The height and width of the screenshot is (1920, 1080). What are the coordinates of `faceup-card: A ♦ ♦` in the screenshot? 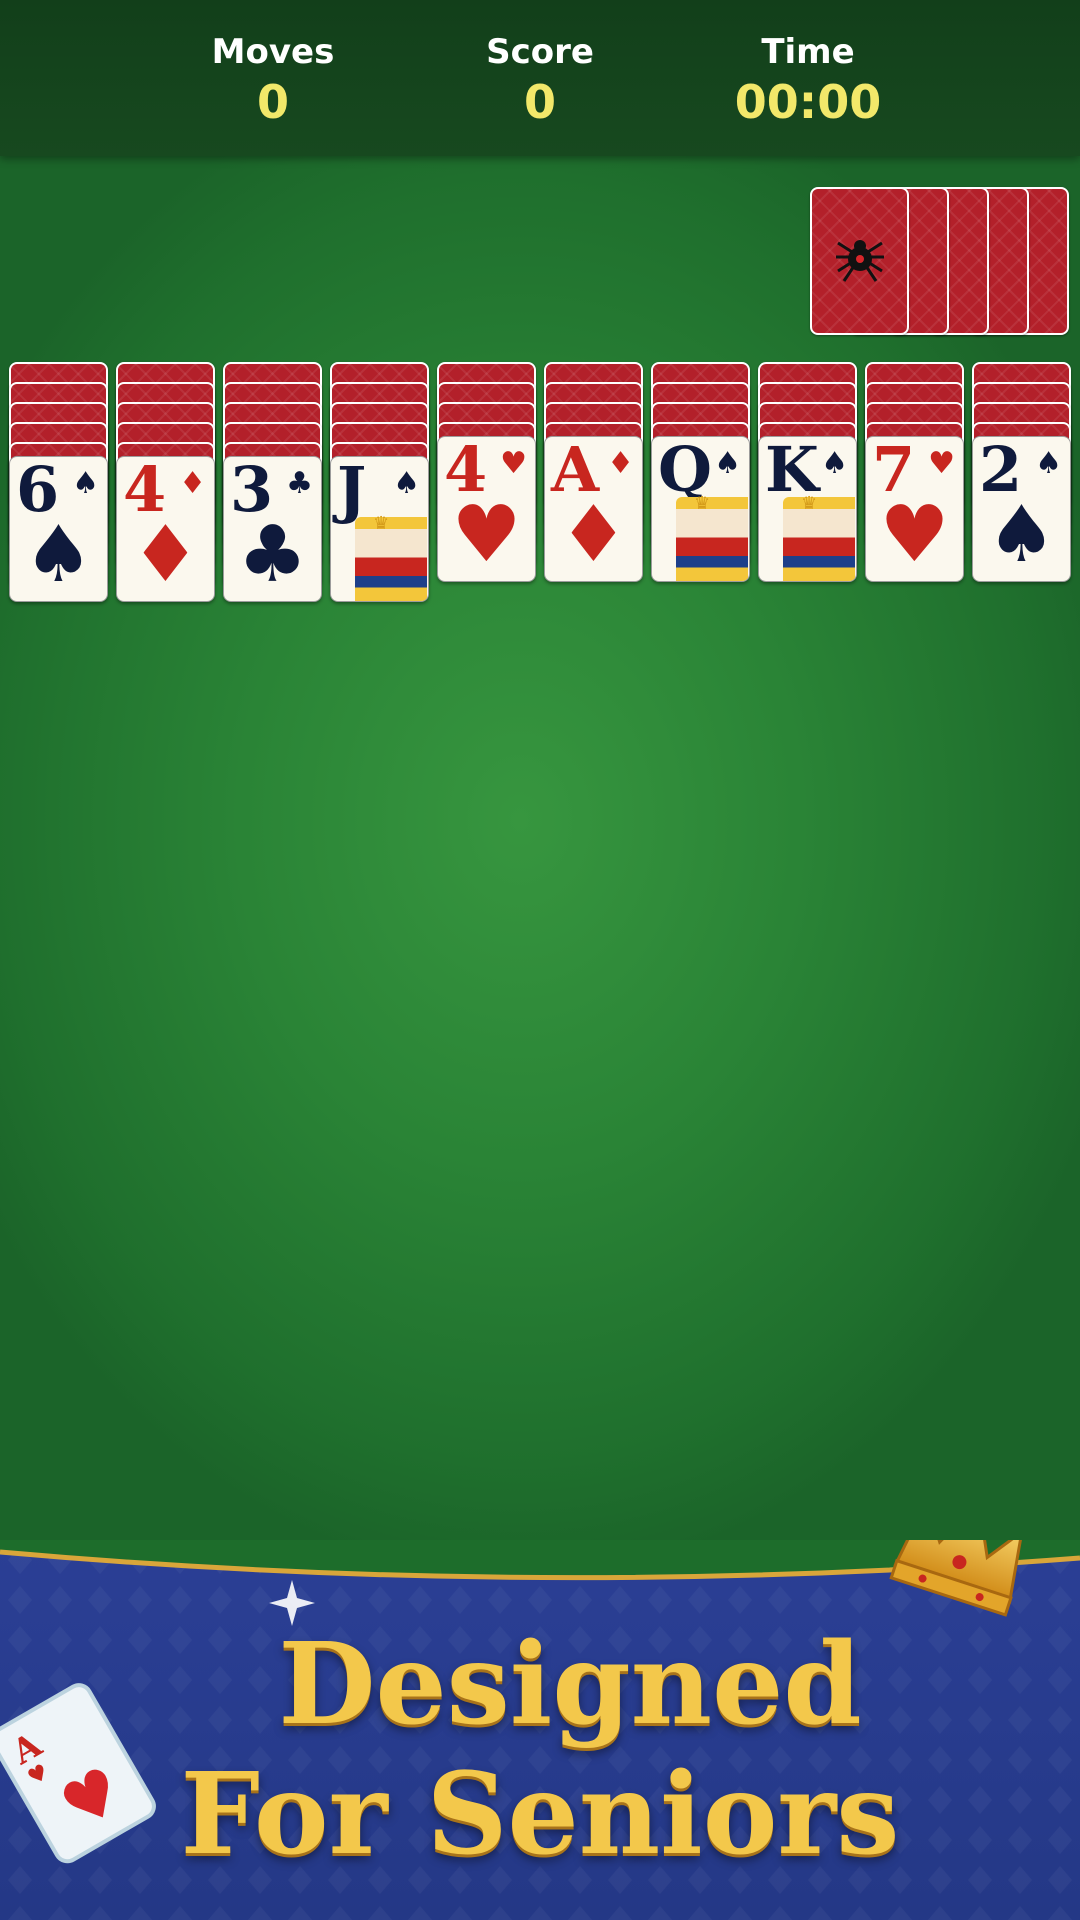 It's located at (593, 509).